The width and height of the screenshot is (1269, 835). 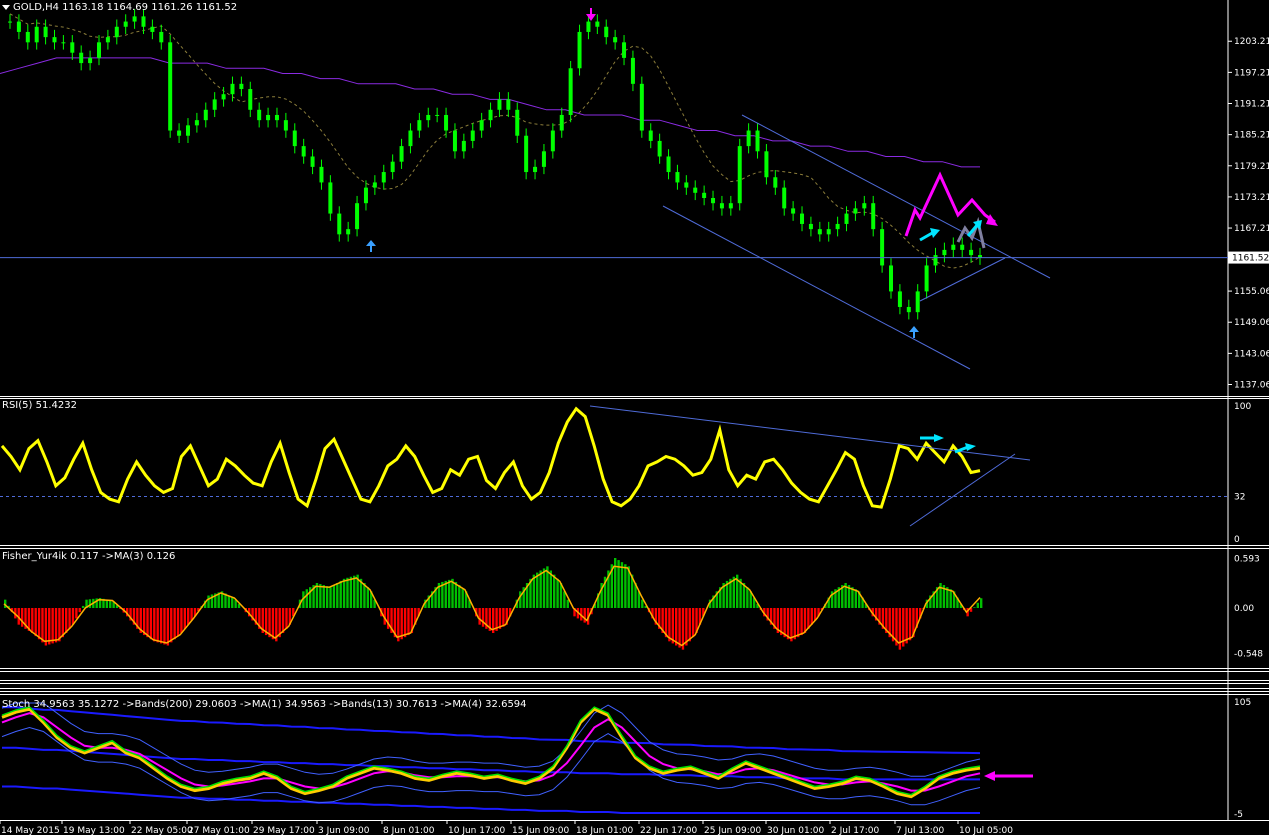 I want to click on fisher-tick-label: -0.548, so click(x=1248, y=655).